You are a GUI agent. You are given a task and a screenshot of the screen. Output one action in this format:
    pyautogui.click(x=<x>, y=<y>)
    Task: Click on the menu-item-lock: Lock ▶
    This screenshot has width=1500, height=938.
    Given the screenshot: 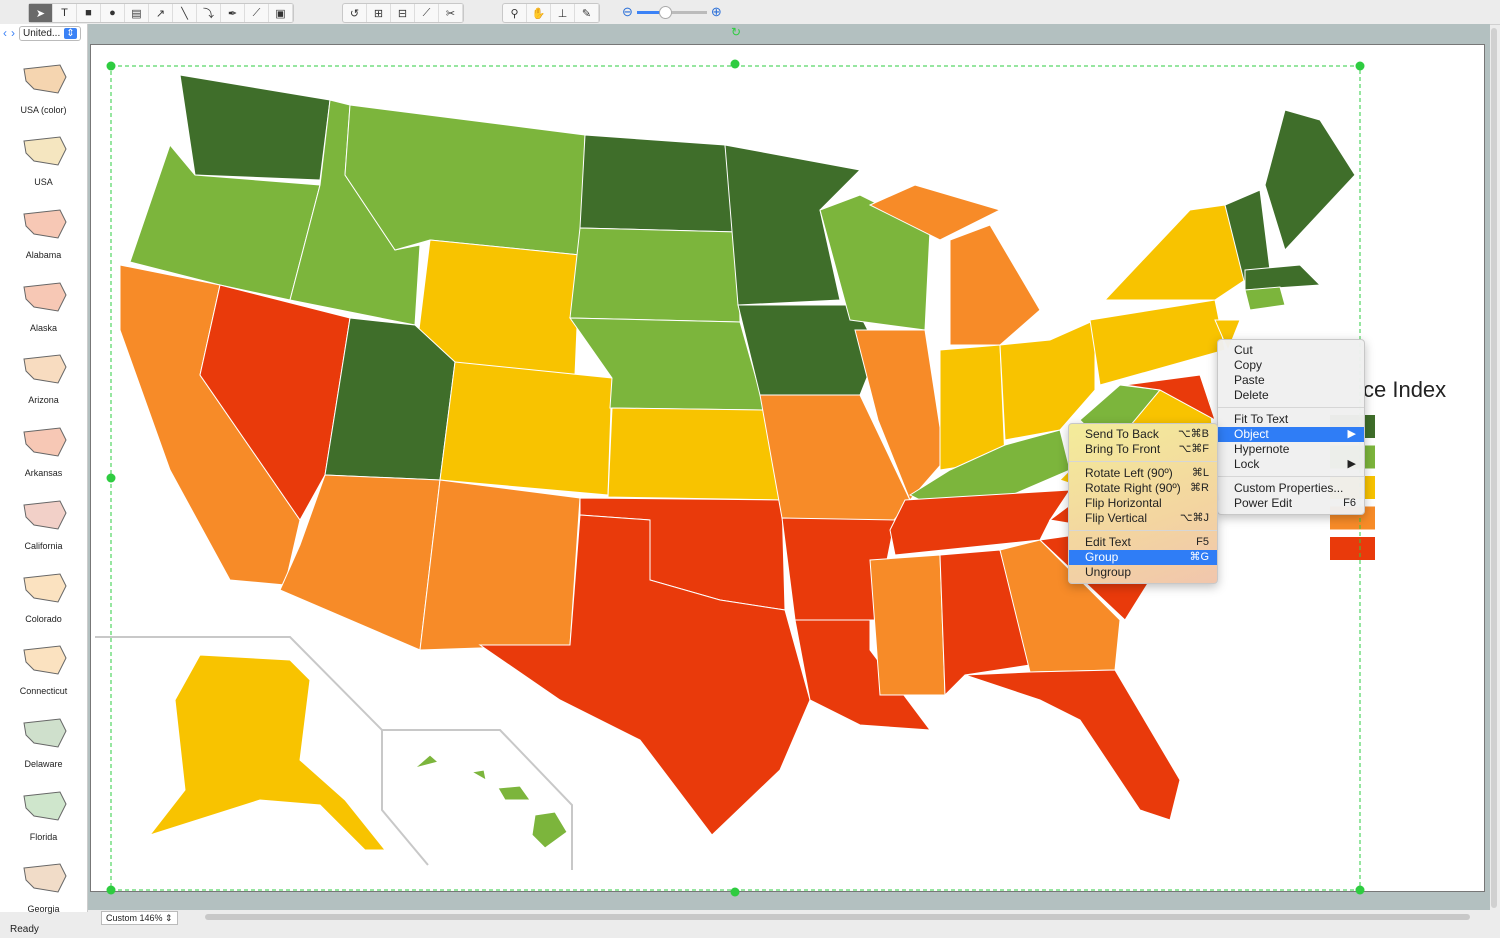 What is the action you would take?
    pyautogui.click(x=1291, y=464)
    